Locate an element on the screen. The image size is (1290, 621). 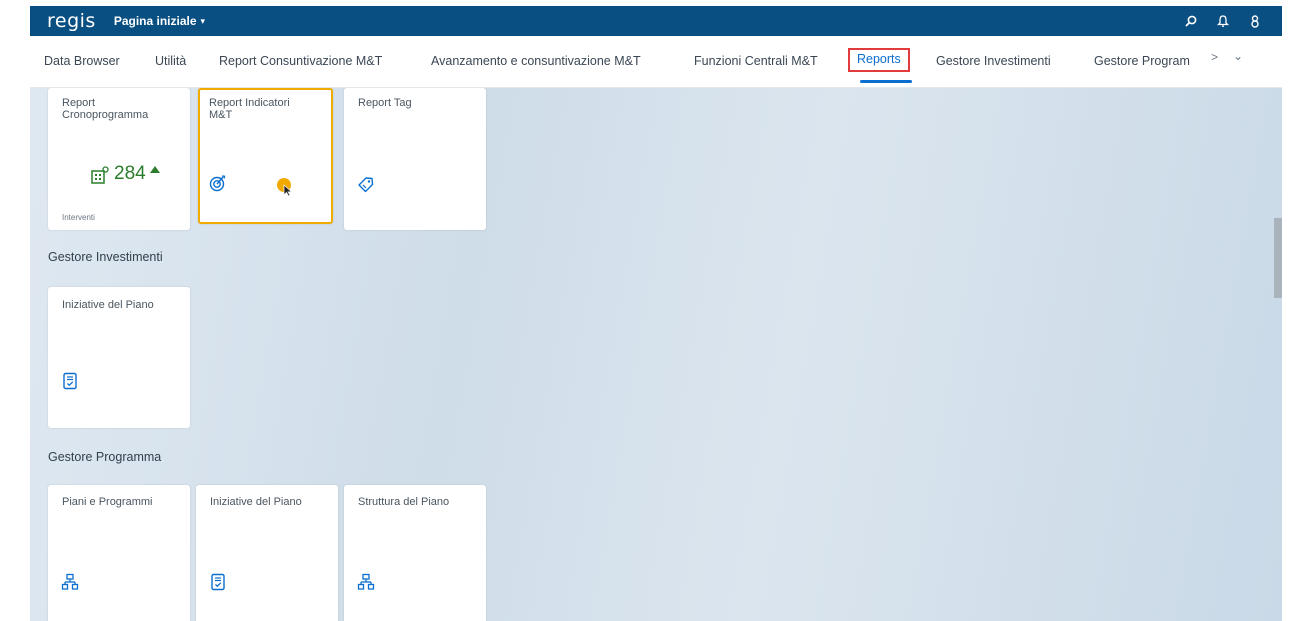
tab-report-consuntivazione: Report Consuntivazione M&T is located at coordinates (300, 61).